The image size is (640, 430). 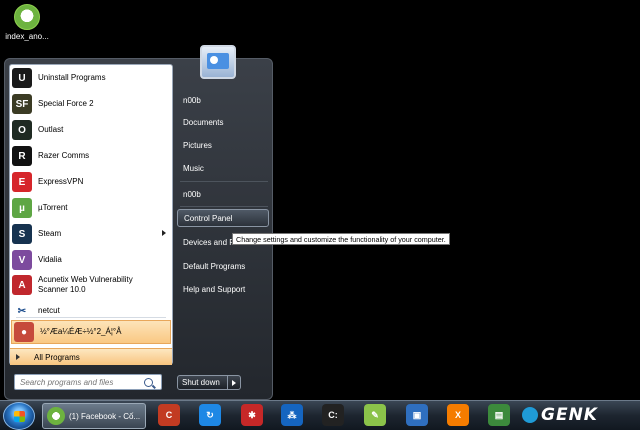 I want to click on steam-icon: S, so click(x=22, y=234).